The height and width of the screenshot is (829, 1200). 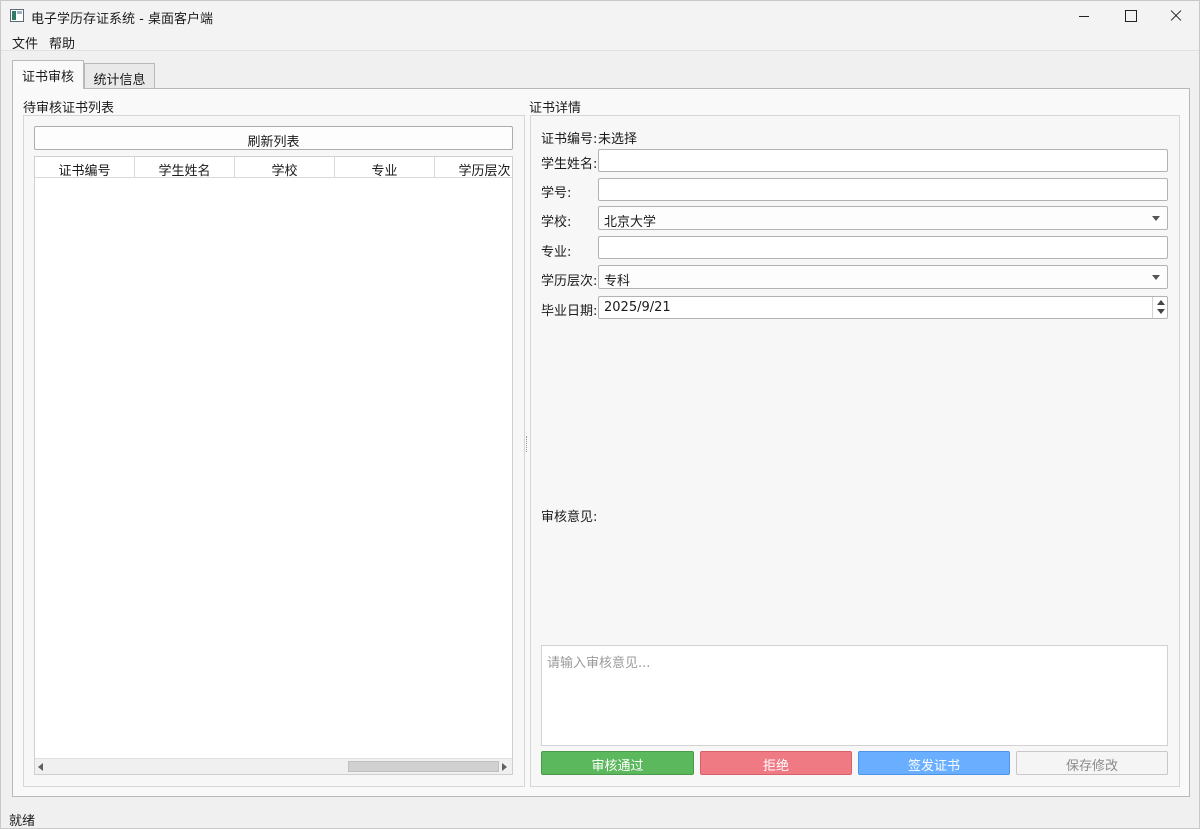 What do you see at coordinates (569, 517) in the screenshot?
I see `review-opinion-label: 审核意见:` at bounding box center [569, 517].